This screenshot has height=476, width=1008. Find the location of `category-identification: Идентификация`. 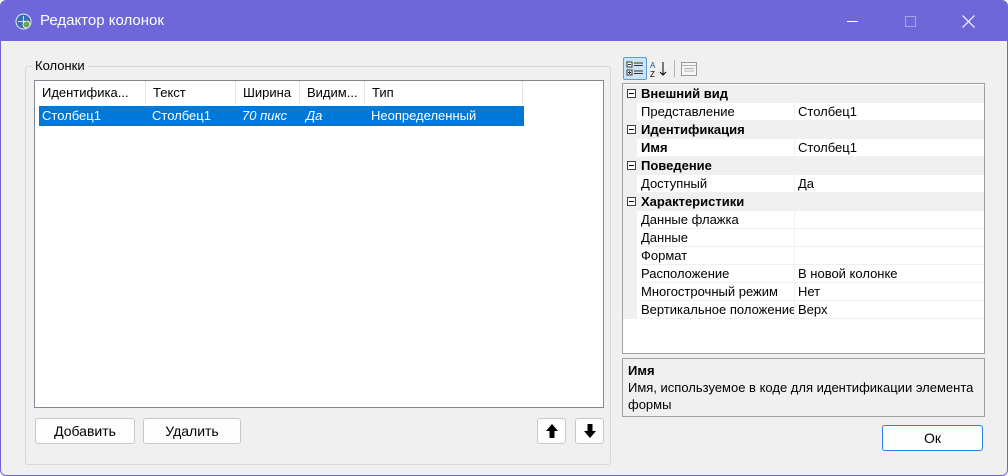

category-identification: Идентификация is located at coordinates (803, 130).